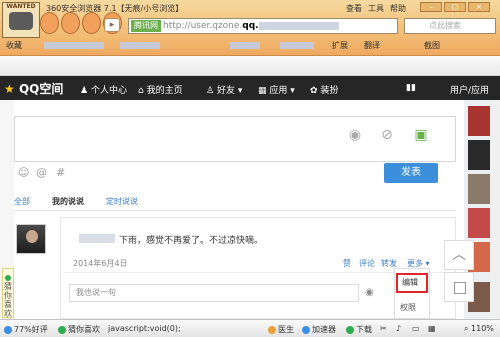 The image size is (500, 337). What do you see at coordinates (250, 66) in the screenshot?
I see `tab-strip` at bounding box center [250, 66].